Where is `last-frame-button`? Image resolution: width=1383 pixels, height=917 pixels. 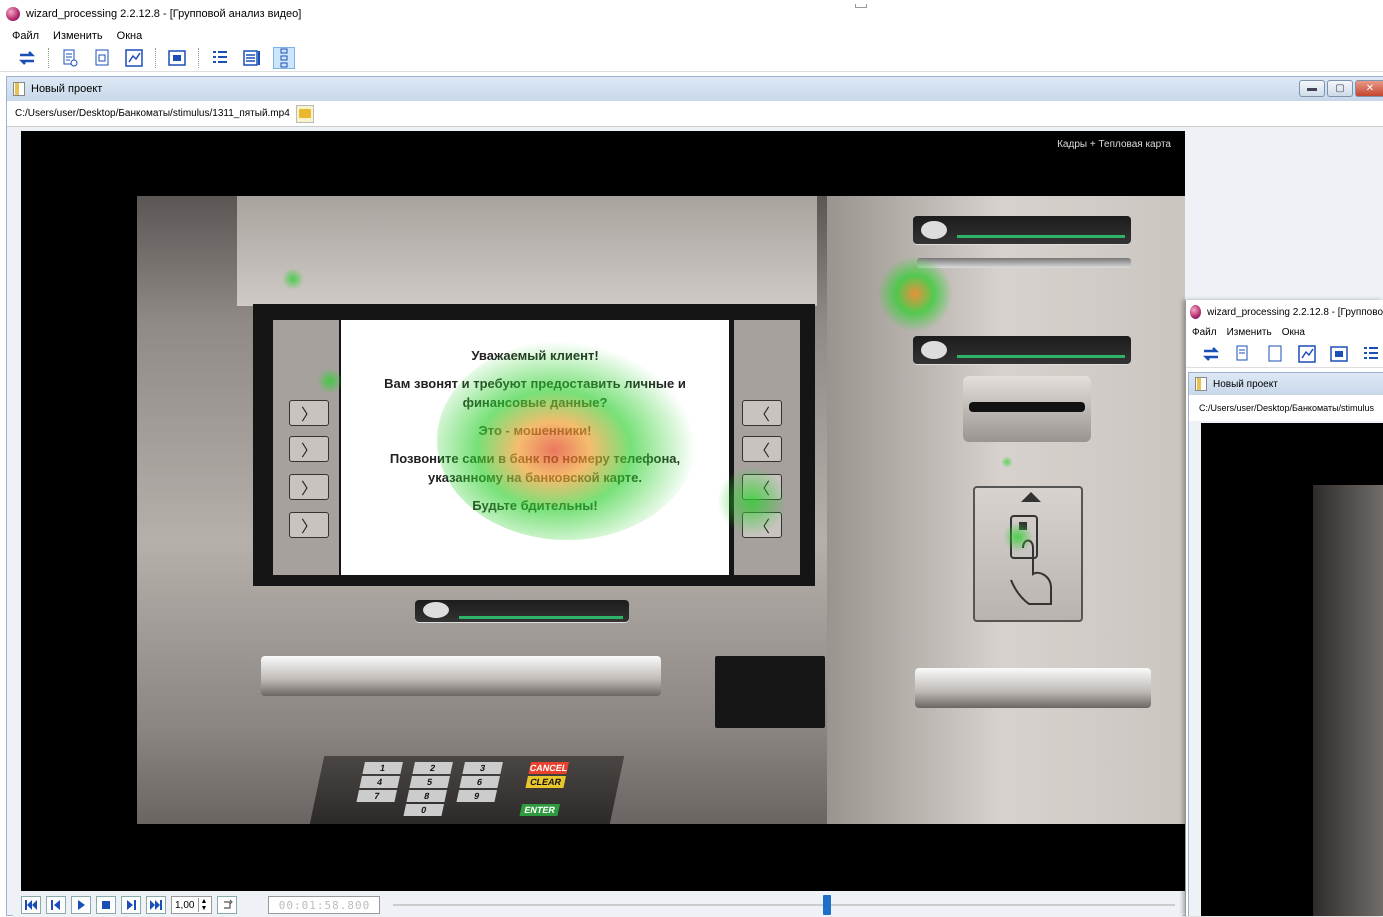
last-frame-button is located at coordinates (156, 905).